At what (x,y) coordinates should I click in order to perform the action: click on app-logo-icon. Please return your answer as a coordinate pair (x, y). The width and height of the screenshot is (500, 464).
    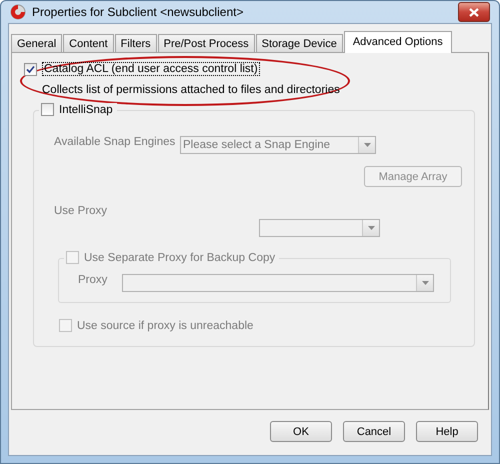
    Looking at the image, I should click on (18, 12).